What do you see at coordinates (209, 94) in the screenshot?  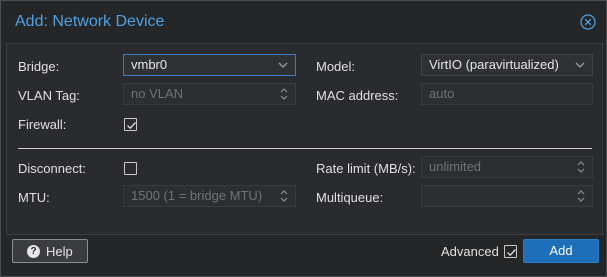 I see `vlan-tag-input: no VLAN` at bounding box center [209, 94].